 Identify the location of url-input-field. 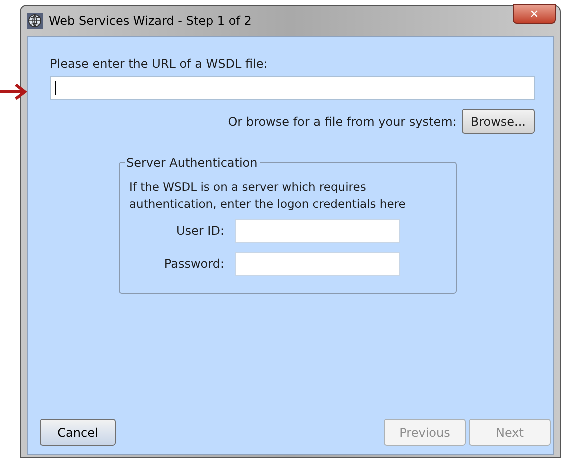
(292, 88).